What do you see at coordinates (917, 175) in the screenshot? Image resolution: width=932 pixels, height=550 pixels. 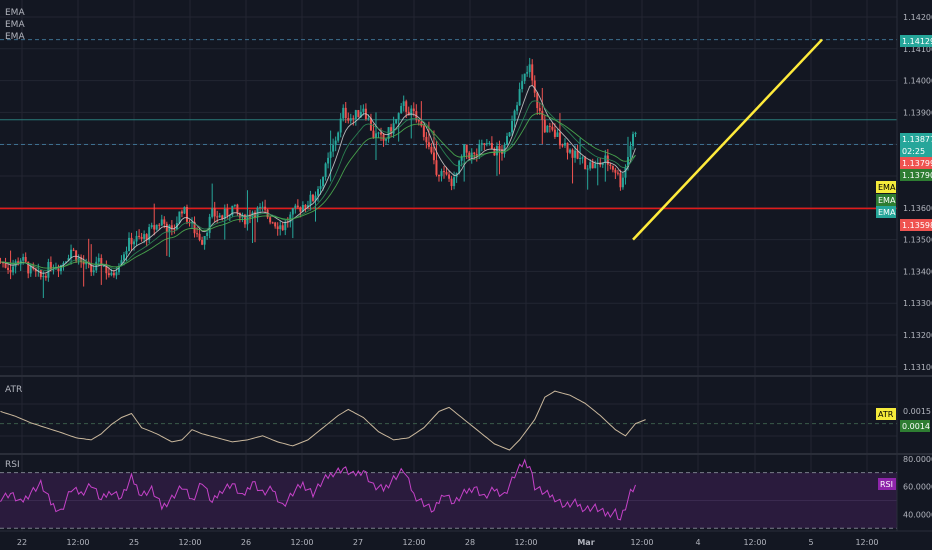 I see `price-label-5: 1.13790` at bounding box center [917, 175].